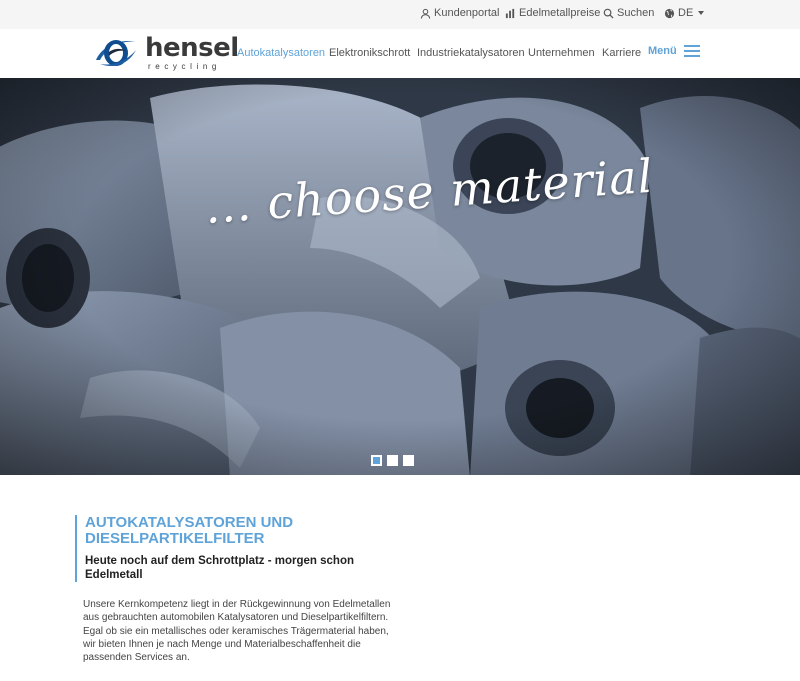 Image resolution: width=800 pixels, height=681 pixels. Describe the element at coordinates (621, 53) in the screenshot. I see `nav-karriere: Karriere` at that location.